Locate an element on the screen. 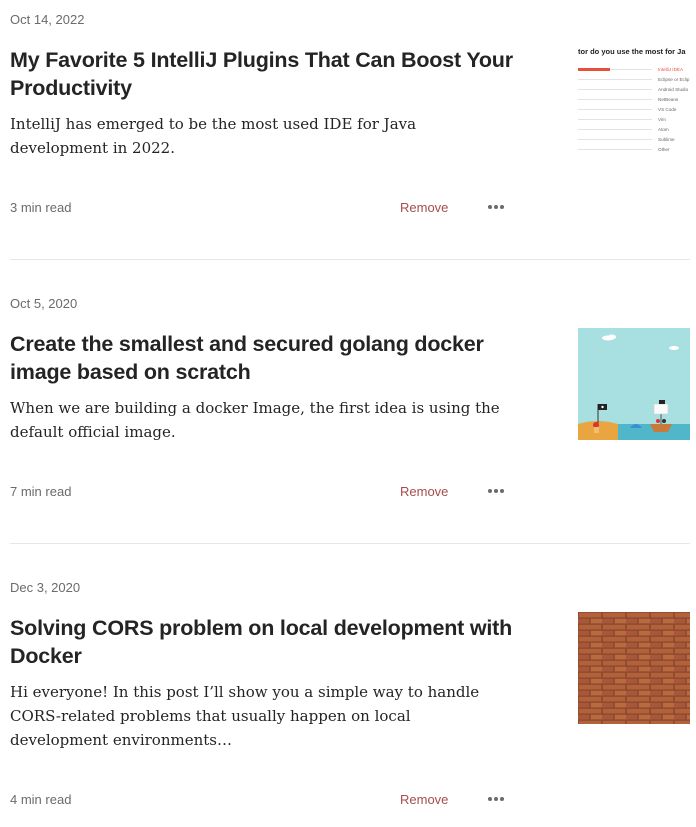 The width and height of the screenshot is (696, 827). thumb-heading: tor do you use the most for Ja is located at coordinates (632, 51).